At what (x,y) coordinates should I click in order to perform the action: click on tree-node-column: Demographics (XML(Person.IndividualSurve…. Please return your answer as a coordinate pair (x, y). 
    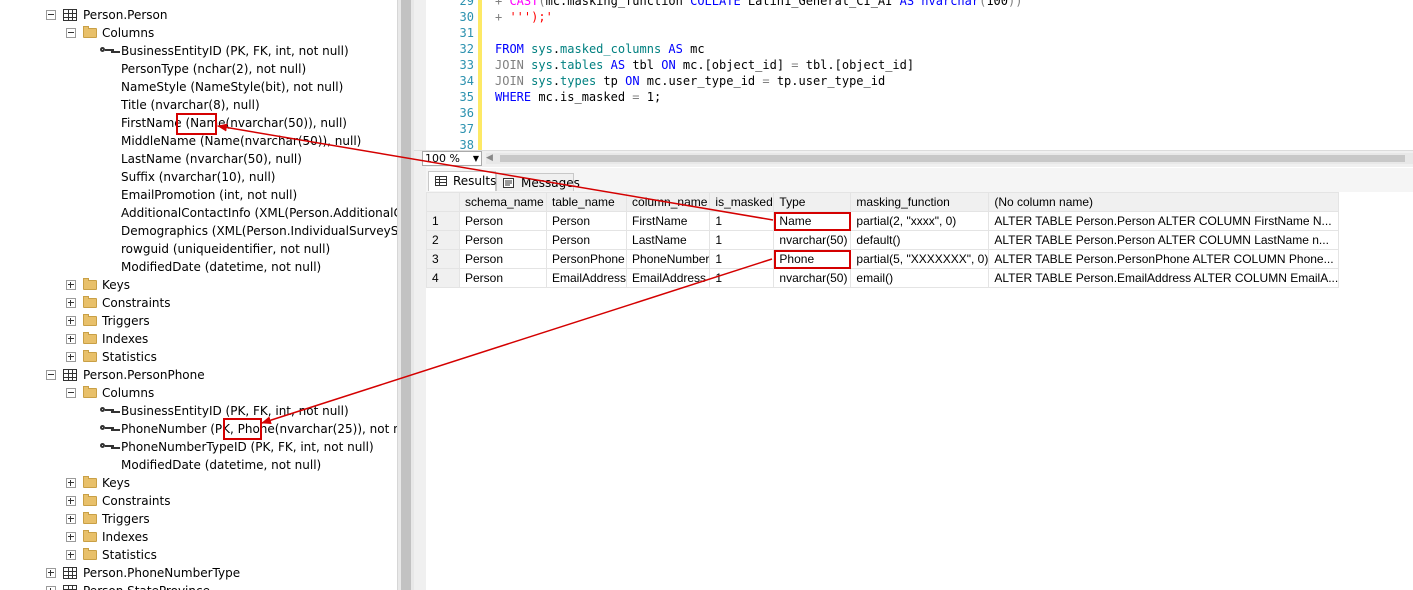
    Looking at the image, I should click on (198, 231).